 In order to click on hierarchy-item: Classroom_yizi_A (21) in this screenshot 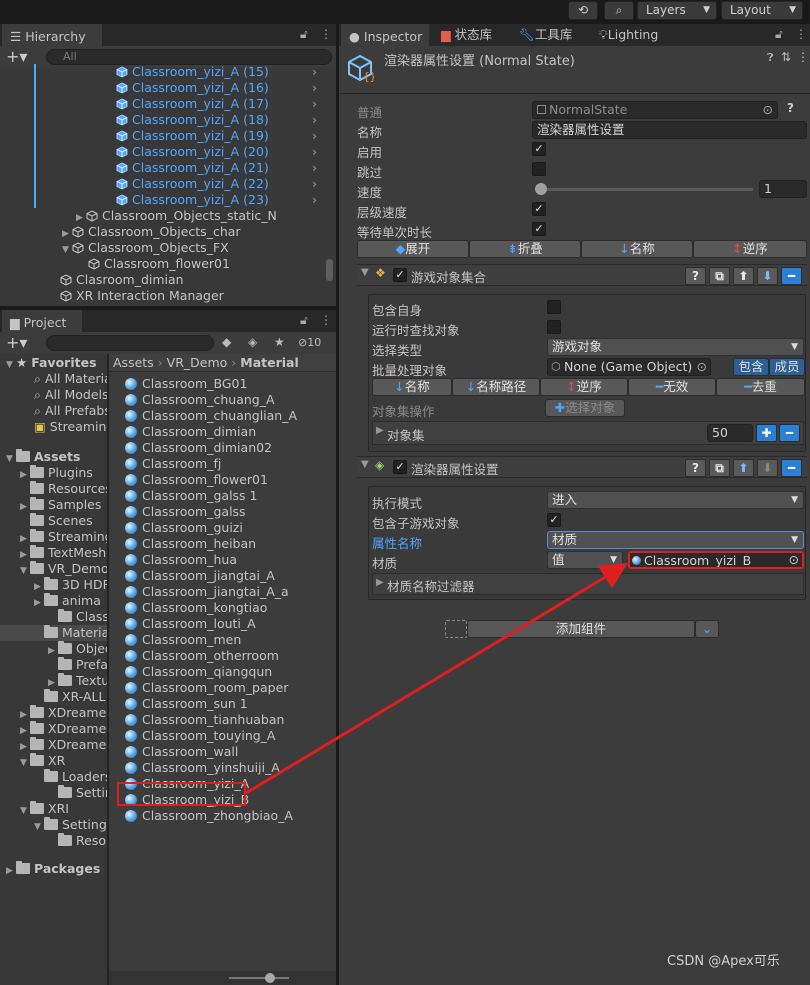, I will do `click(192, 168)`.